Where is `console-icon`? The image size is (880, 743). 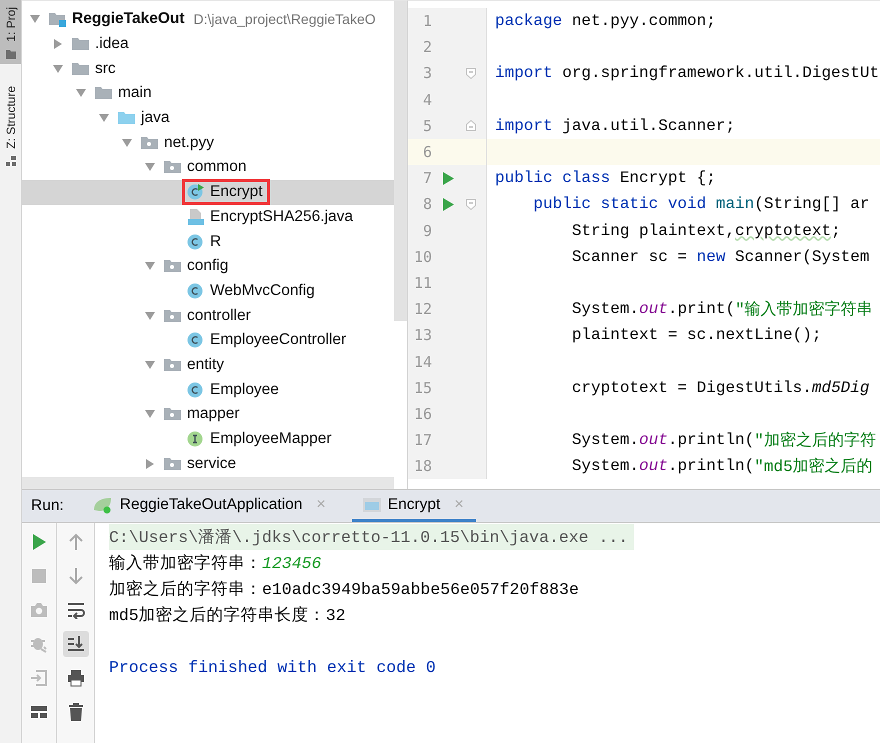 console-icon is located at coordinates (372, 504).